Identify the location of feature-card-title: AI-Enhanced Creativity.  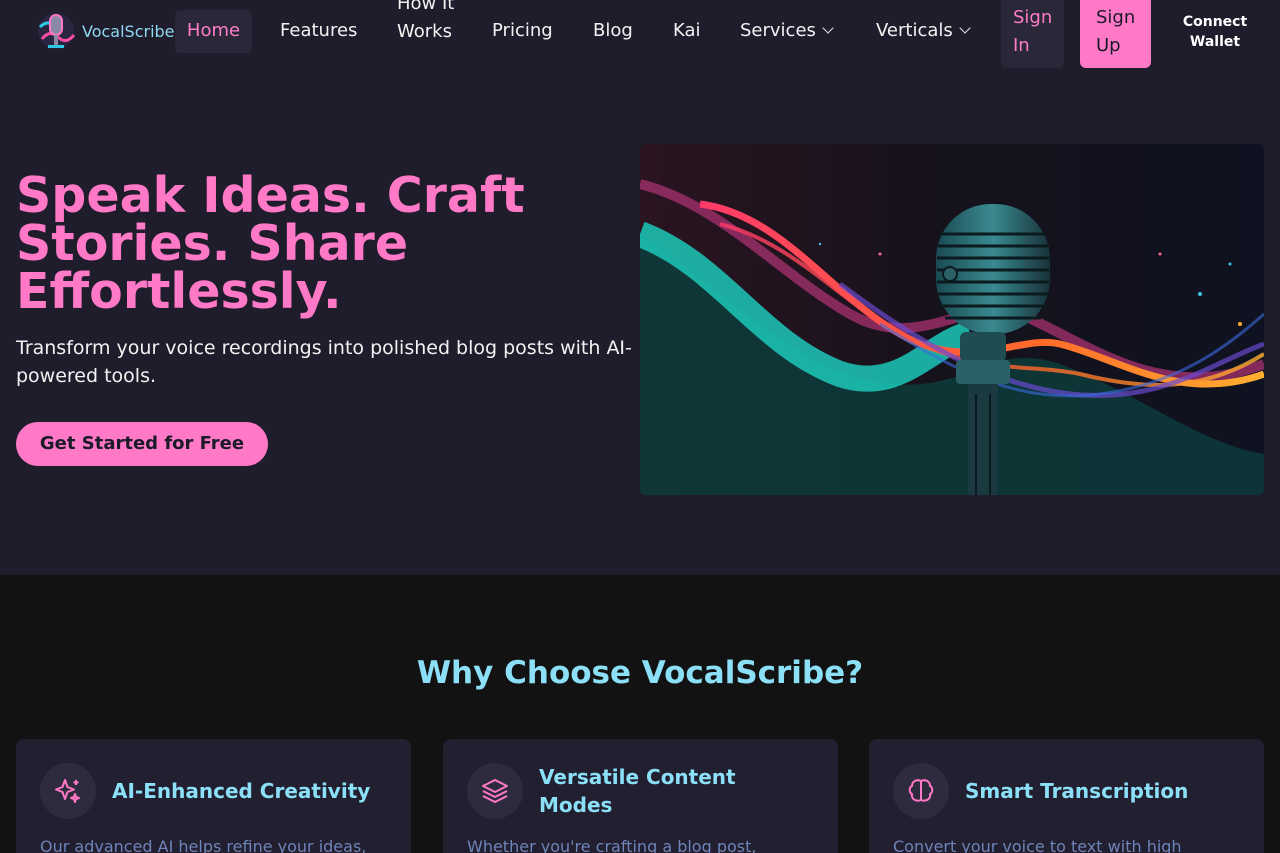
(241, 791).